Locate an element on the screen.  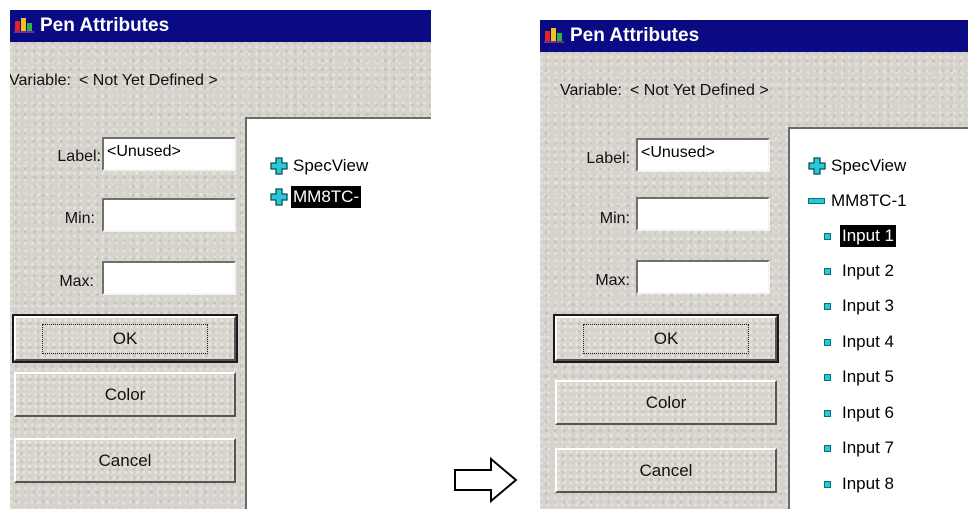
tree-item-mm8tc-1: MM8TC-1 is located at coordinates (858, 201).